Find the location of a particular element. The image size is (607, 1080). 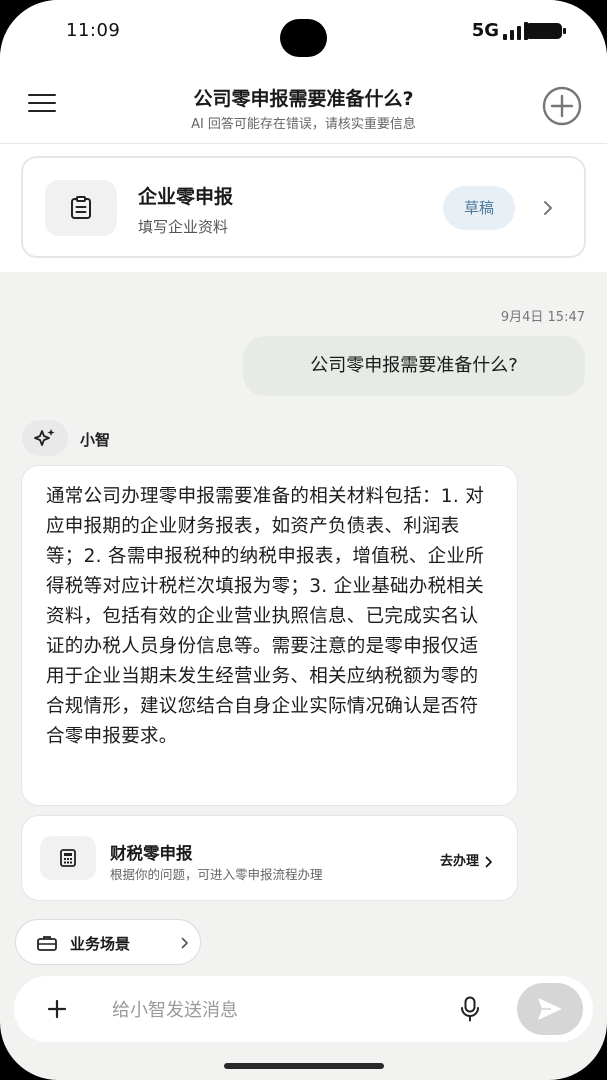

calculator-icon is located at coordinates (68, 858).